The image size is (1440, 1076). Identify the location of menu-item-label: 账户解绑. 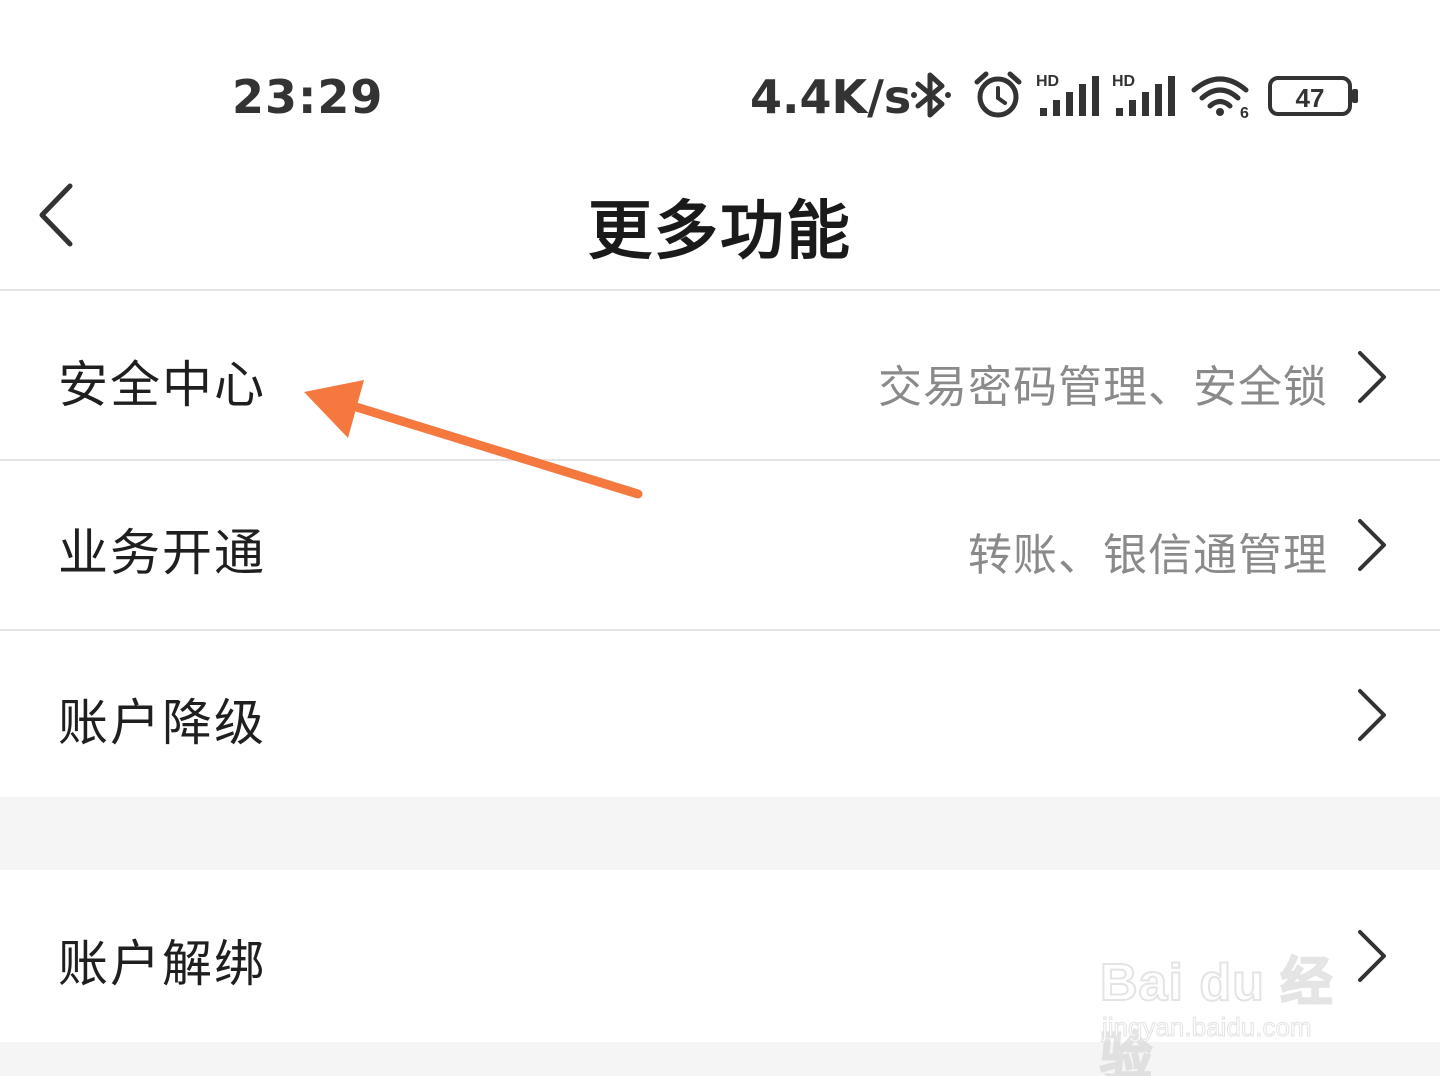
(162, 964).